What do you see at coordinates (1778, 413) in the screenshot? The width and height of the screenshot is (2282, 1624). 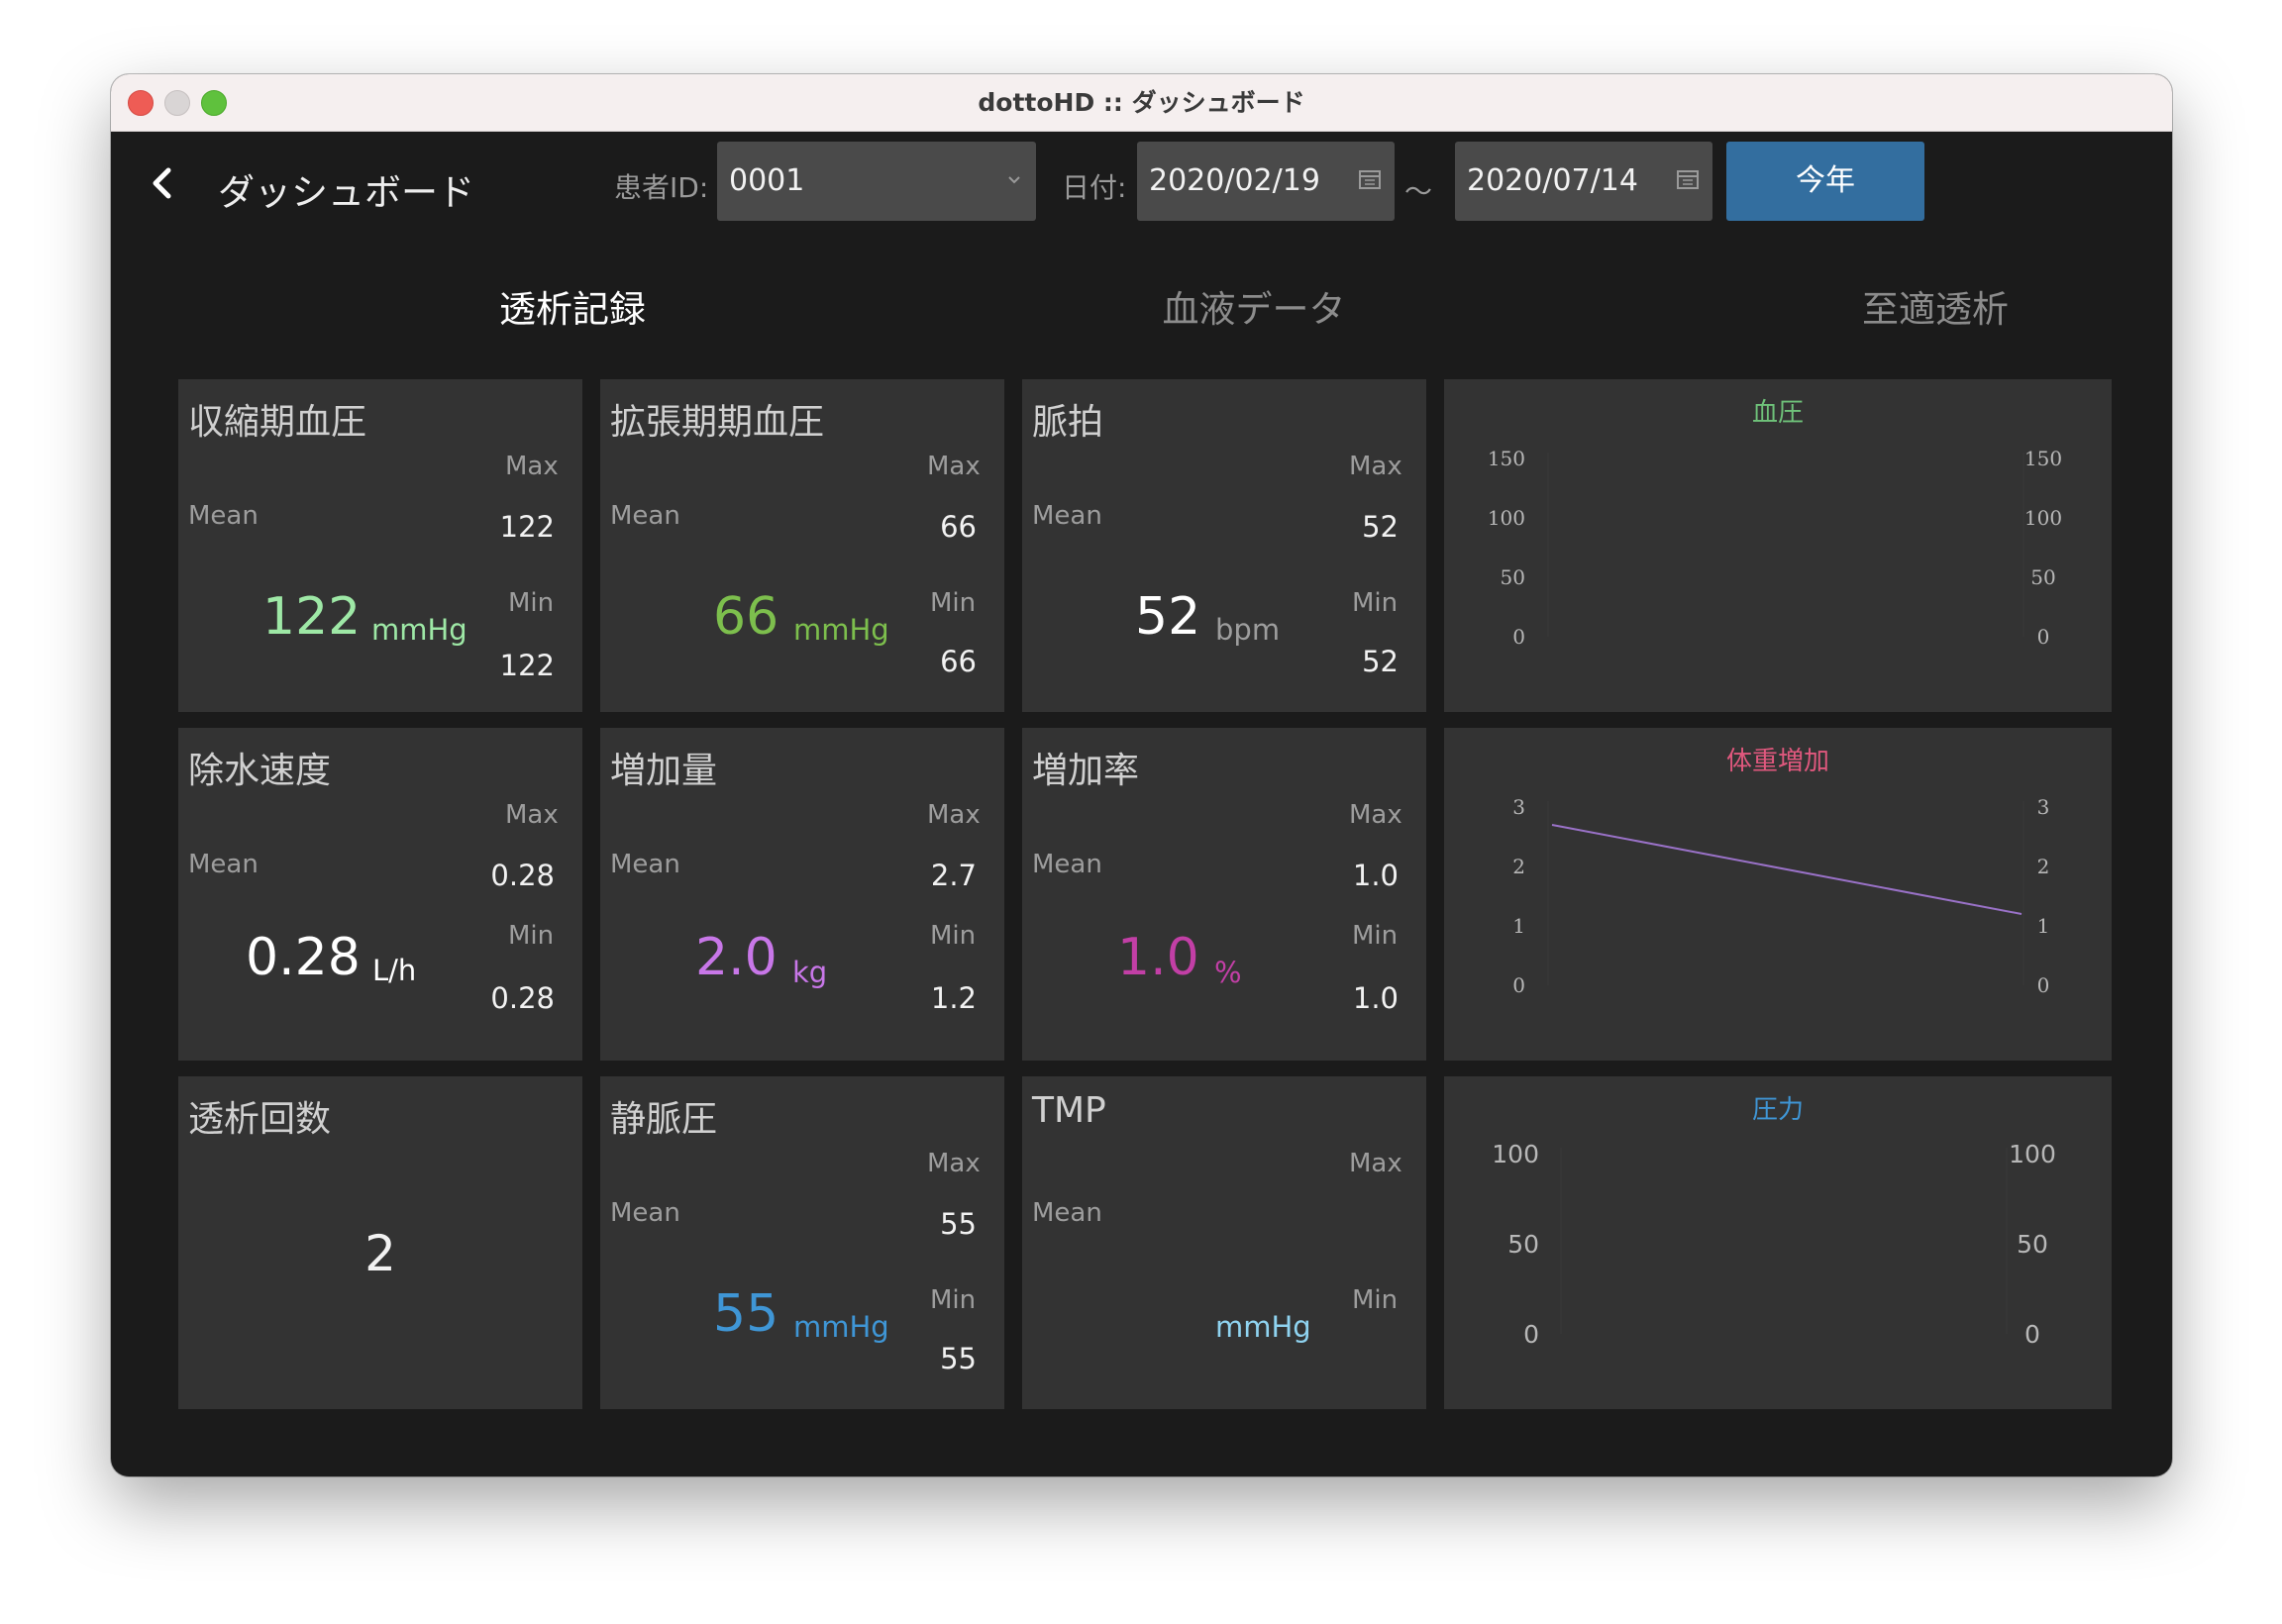 I see `chart-title: 血圧` at bounding box center [1778, 413].